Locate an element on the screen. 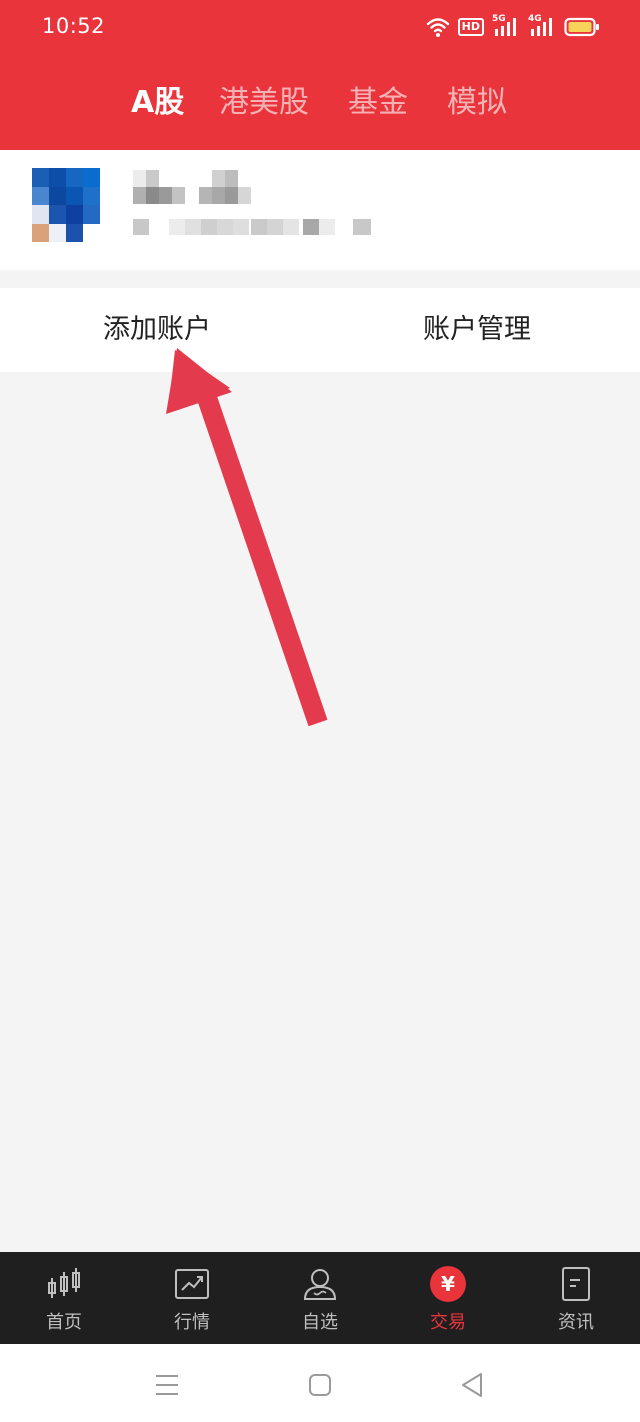 The width and height of the screenshot is (640, 1422). avatar is located at coordinates (66, 205).